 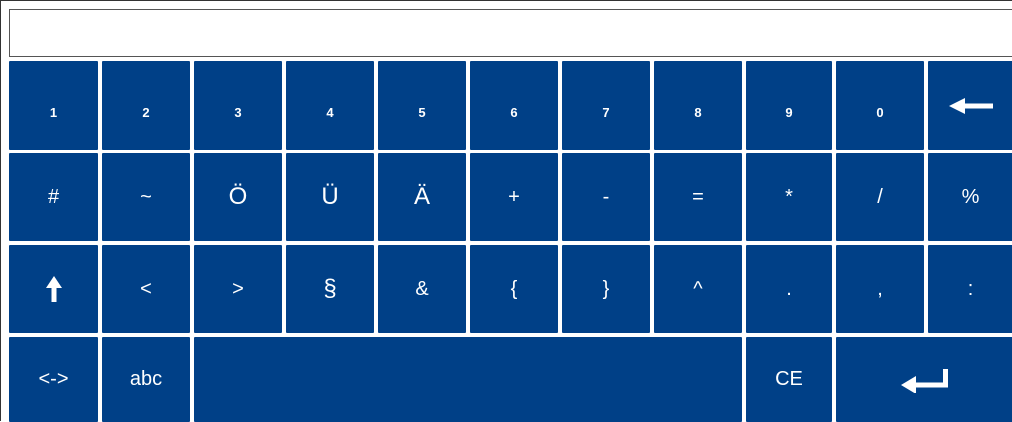 I want to click on enter-key, so click(x=924, y=379).